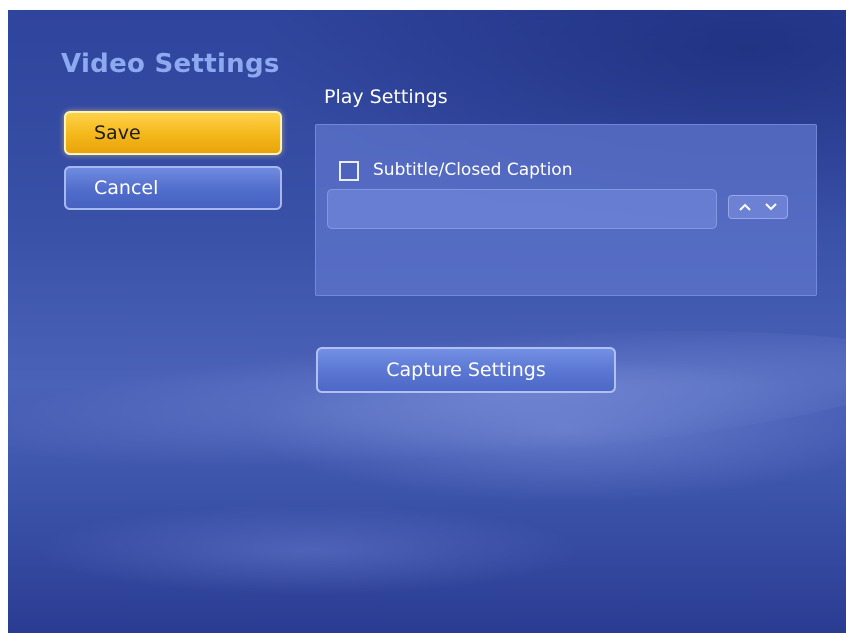 The width and height of the screenshot is (846, 633). What do you see at coordinates (466, 370) in the screenshot?
I see `capture-settings-button: Capture Settings` at bounding box center [466, 370].